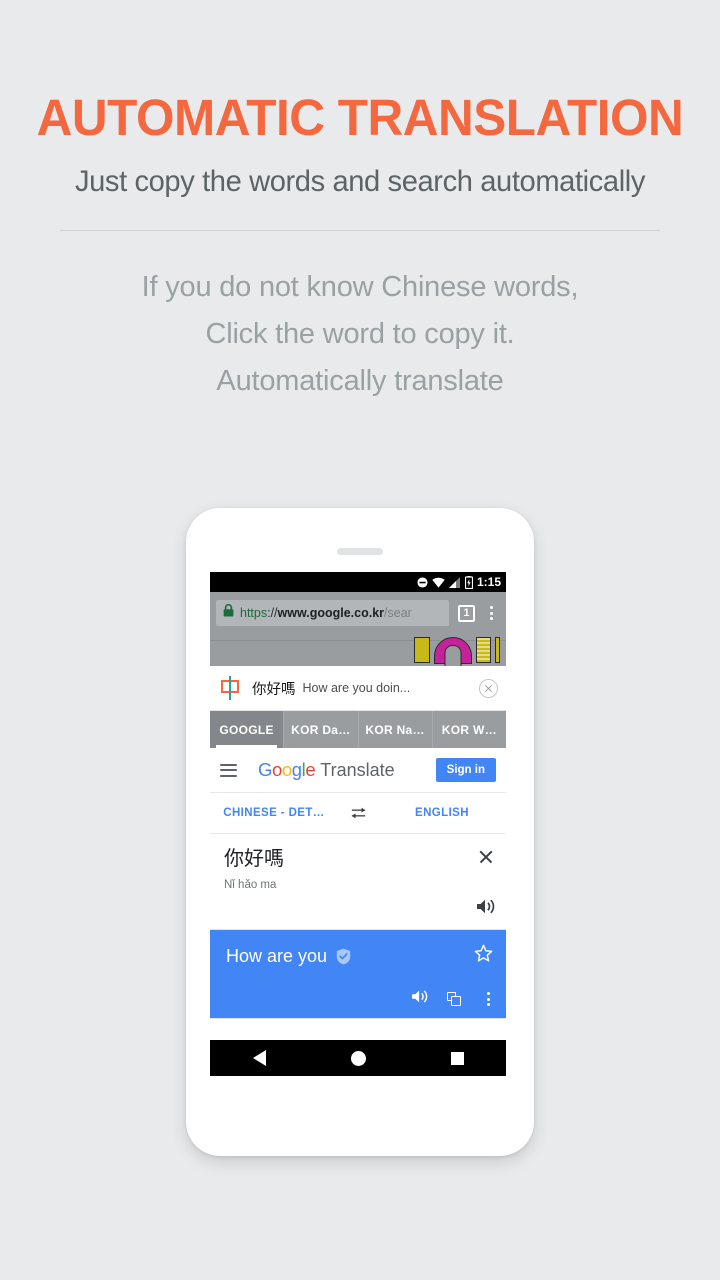 The width and height of the screenshot is (720, 1280). What do you see at coordinates (360, 287) in the screenshot?
I see `promo-description-line-1: If you do not know Chinese words,` at bounding box center [360, 287].